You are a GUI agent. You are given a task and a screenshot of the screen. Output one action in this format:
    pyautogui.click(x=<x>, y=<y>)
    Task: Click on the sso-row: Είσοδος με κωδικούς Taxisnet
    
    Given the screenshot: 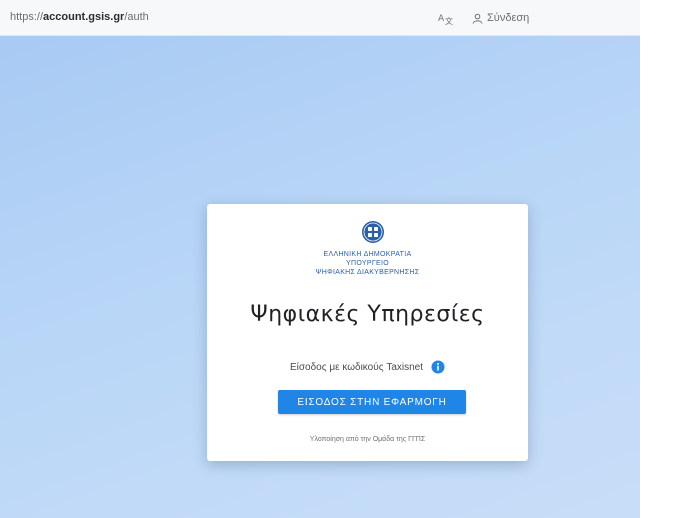 What is the action you would take?
    pyautogui.click(x=367, y=367)
    